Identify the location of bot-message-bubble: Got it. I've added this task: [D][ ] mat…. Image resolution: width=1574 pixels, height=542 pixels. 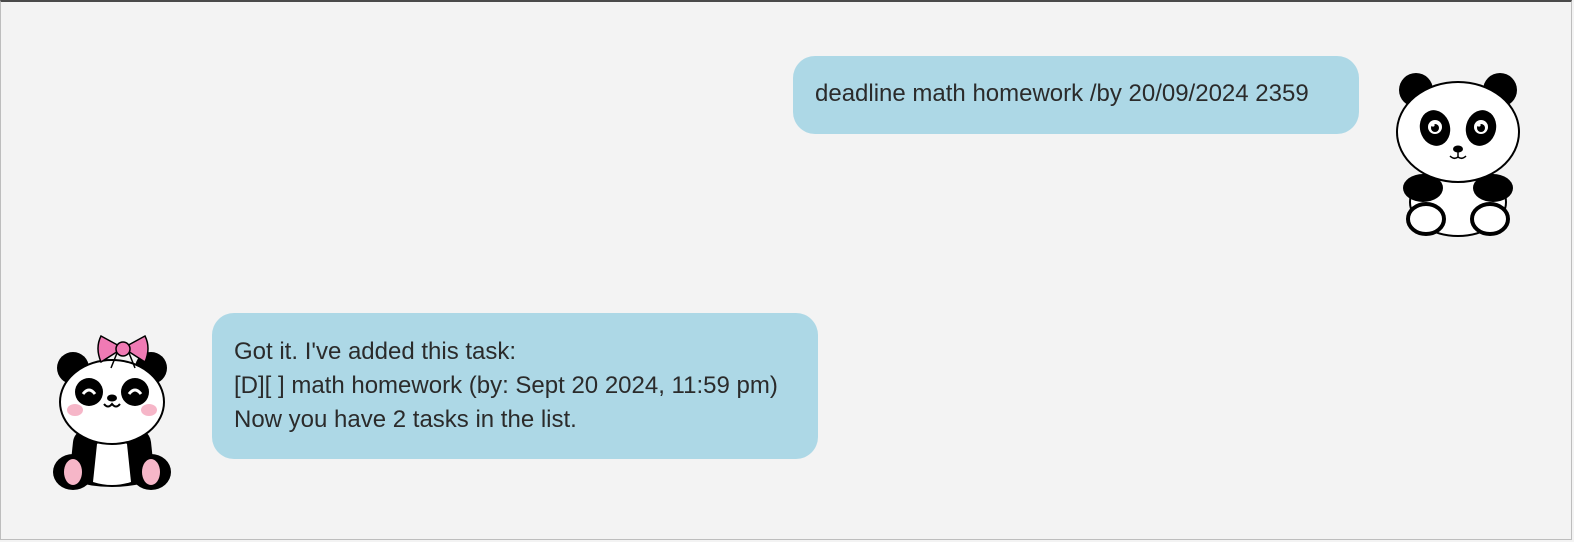
(515, 386).